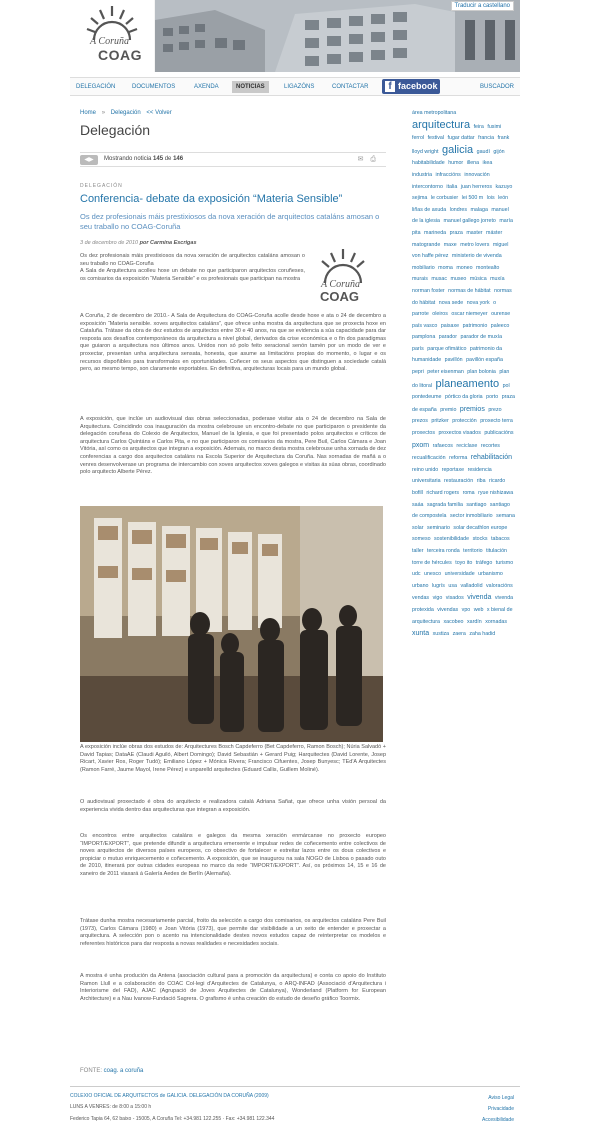  What do you see at coordinates (448, 175) in the screenshot?
I see `tag-link: infraccións` at bounding box center [448, 175].